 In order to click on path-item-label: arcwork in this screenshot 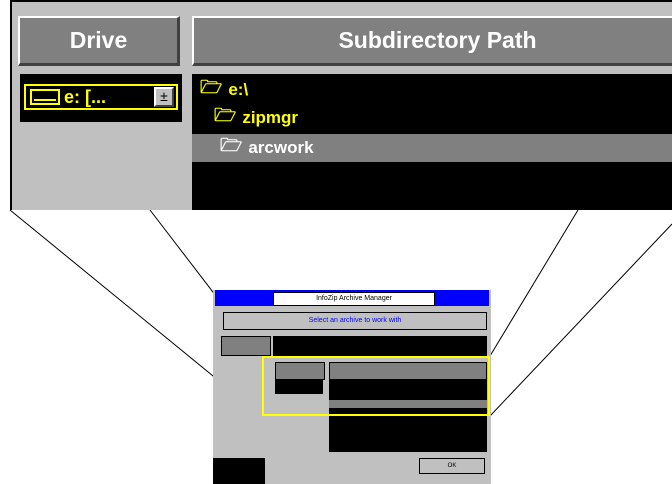, I will do `click(281, 147)`.